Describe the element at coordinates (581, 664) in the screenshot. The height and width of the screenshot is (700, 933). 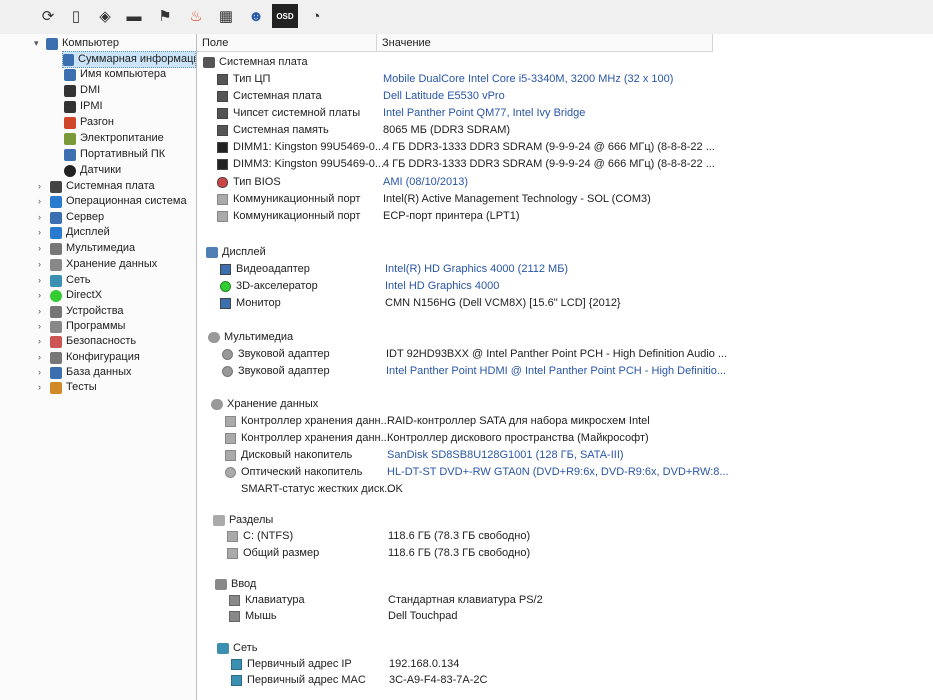
I see `table-row: Первичный адрес IP 192.168.0.134` at that location.